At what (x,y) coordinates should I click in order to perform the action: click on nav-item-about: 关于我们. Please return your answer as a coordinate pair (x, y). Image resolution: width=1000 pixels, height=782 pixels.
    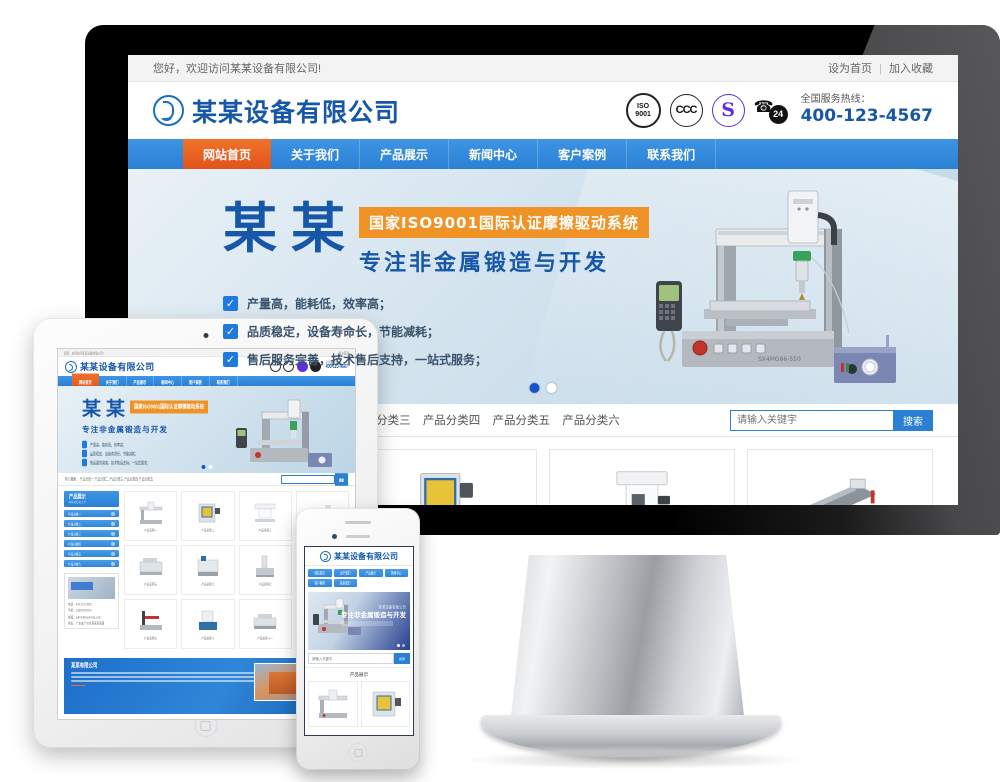
    Looking at the image, I should click on (316, 154).